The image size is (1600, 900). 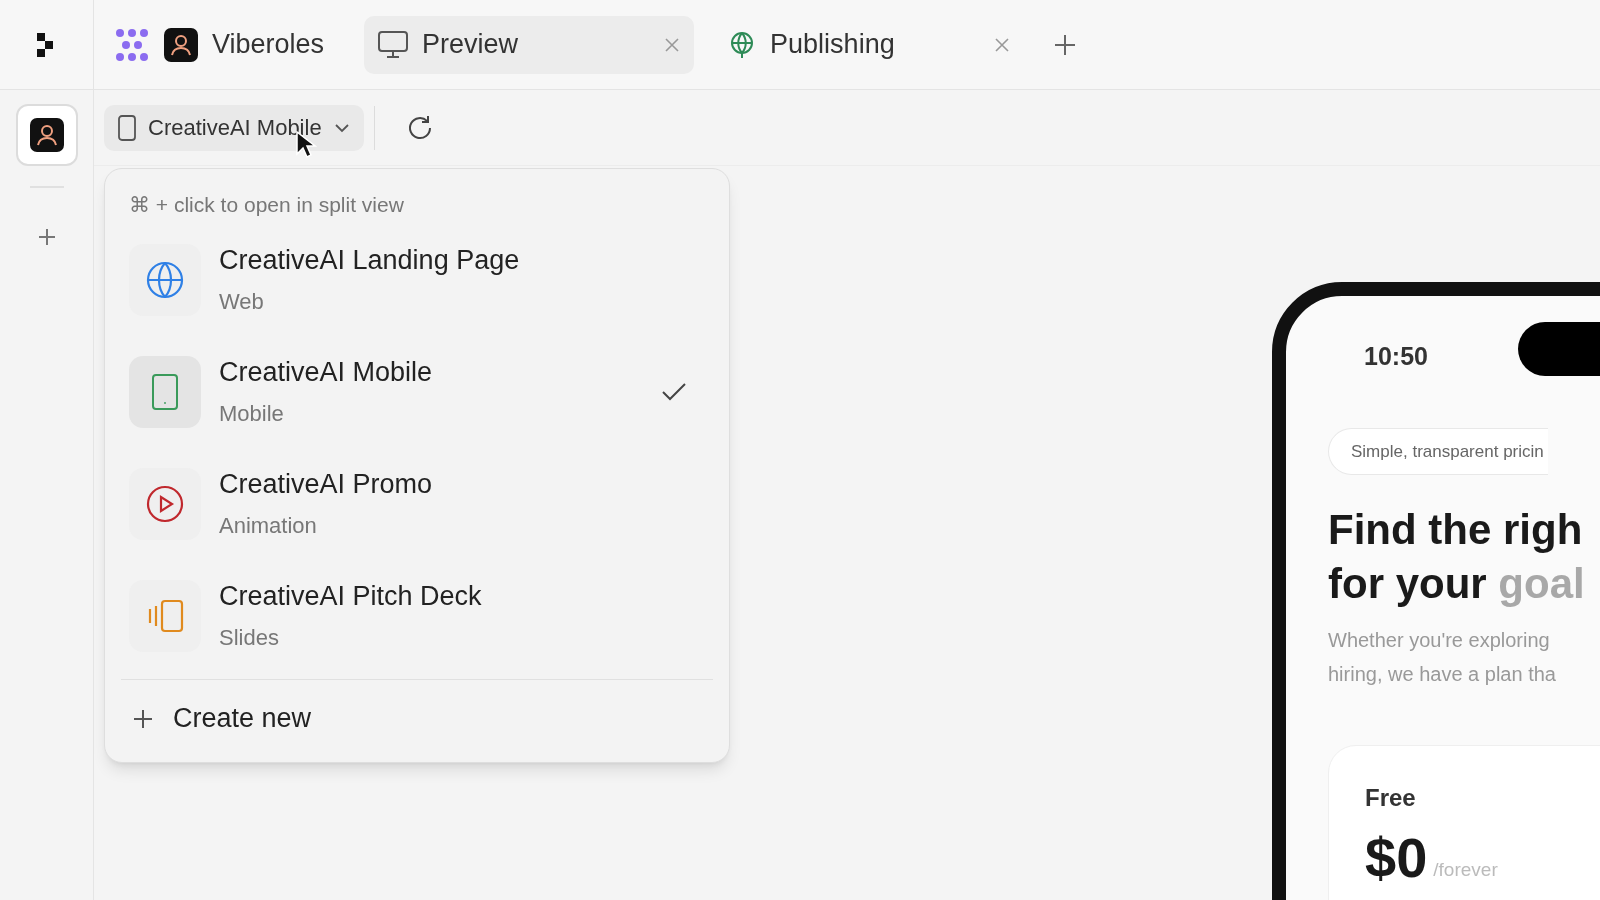 What do you see at coordinates (417, 615) in the screenshot?
I see `menu-item: CreativeAI Pitch Deck Slides` at bounding box center [417, 615].